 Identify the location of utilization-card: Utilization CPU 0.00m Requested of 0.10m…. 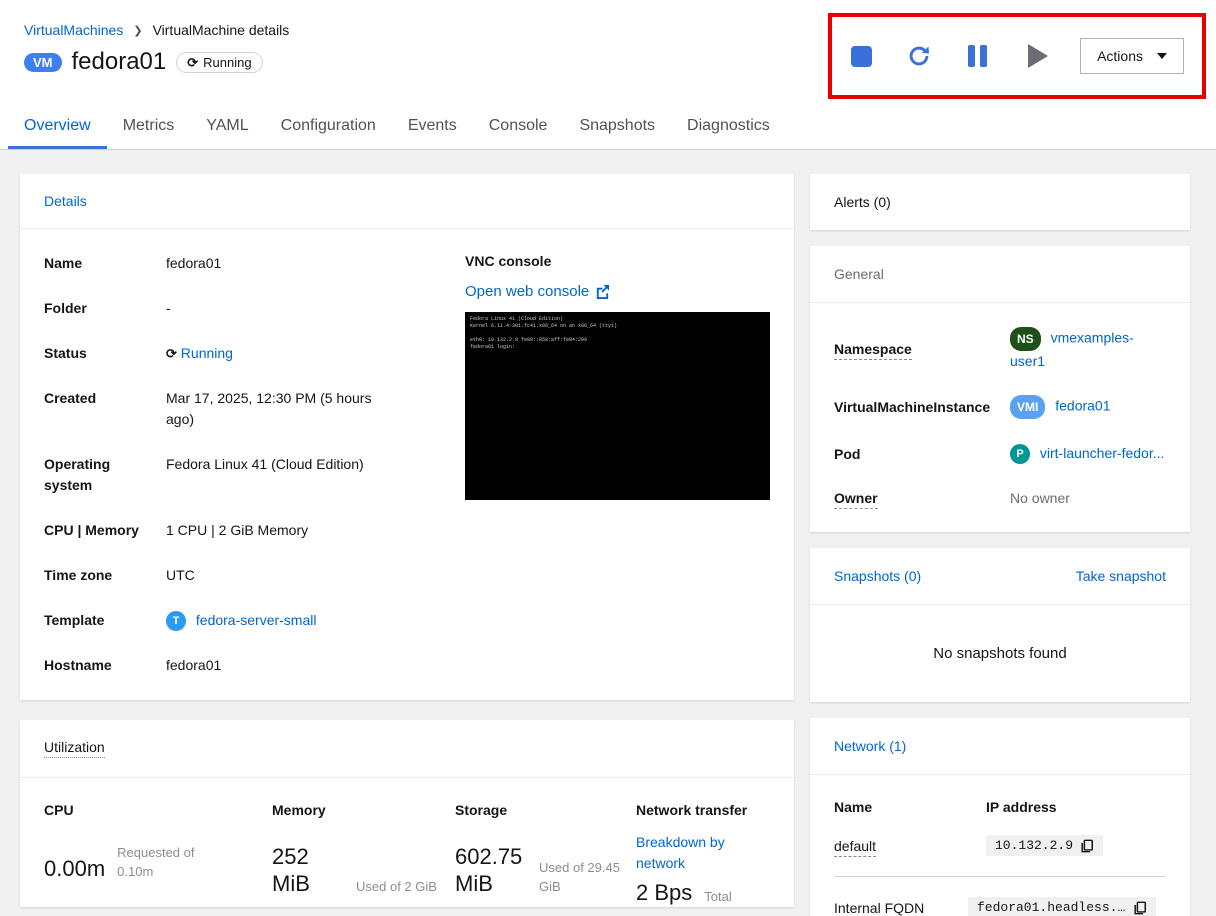
(407, 813).